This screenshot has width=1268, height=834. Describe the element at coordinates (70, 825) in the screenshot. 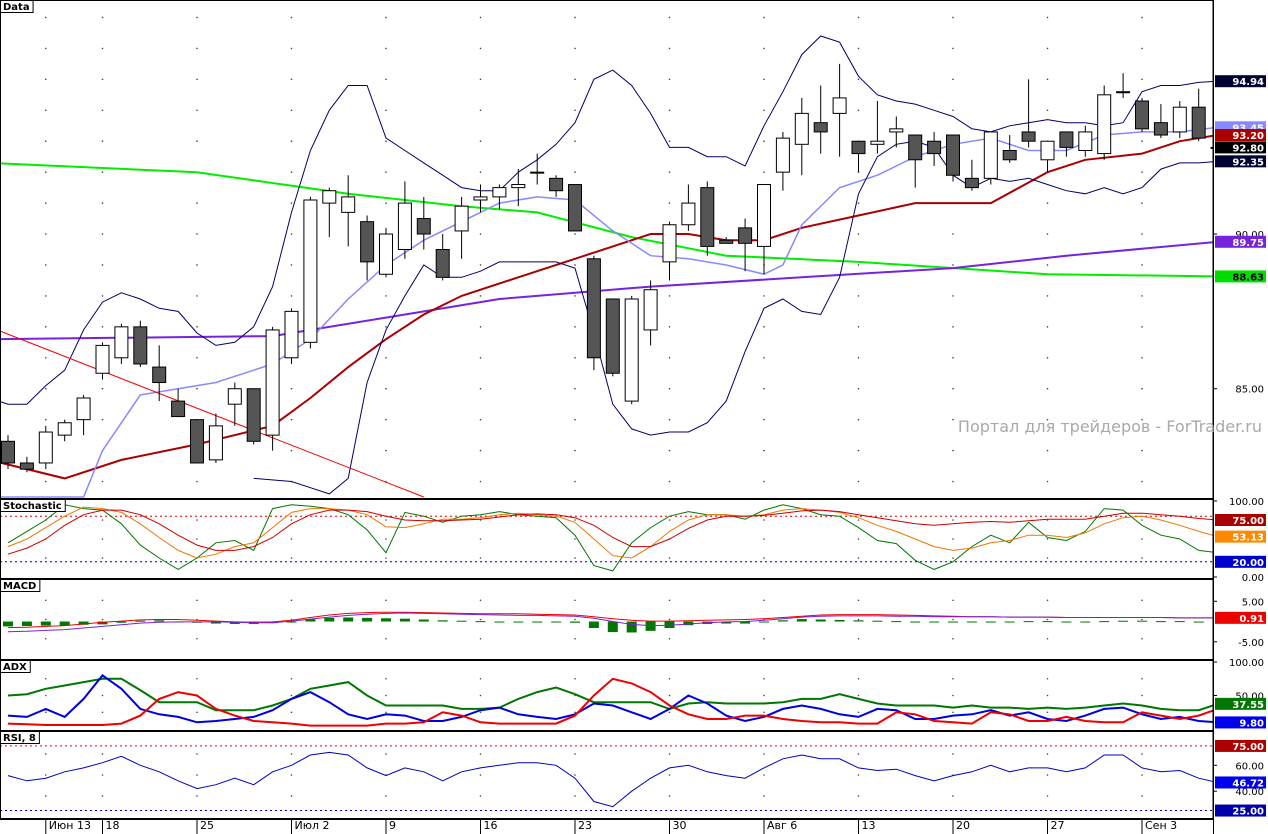

I see `x-tick-label: Июн 13` at that location.